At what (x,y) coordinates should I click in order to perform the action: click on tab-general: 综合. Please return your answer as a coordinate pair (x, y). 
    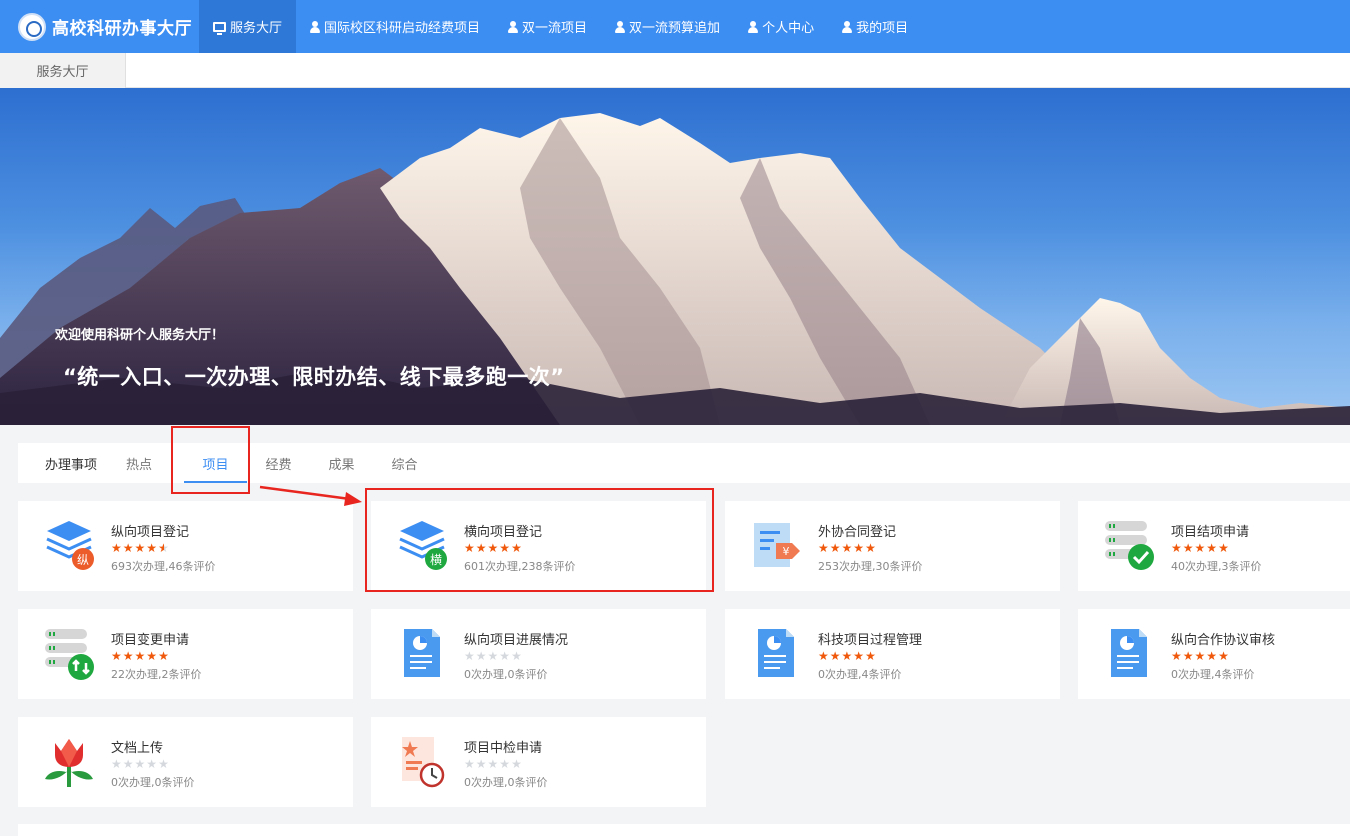
    Looking at the image, I should click on (404, 463).